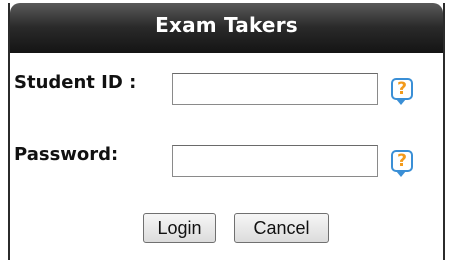 This screenshot has height=260, width=451. I want to click on student-id-help-icon: ?, so click(402, 91).